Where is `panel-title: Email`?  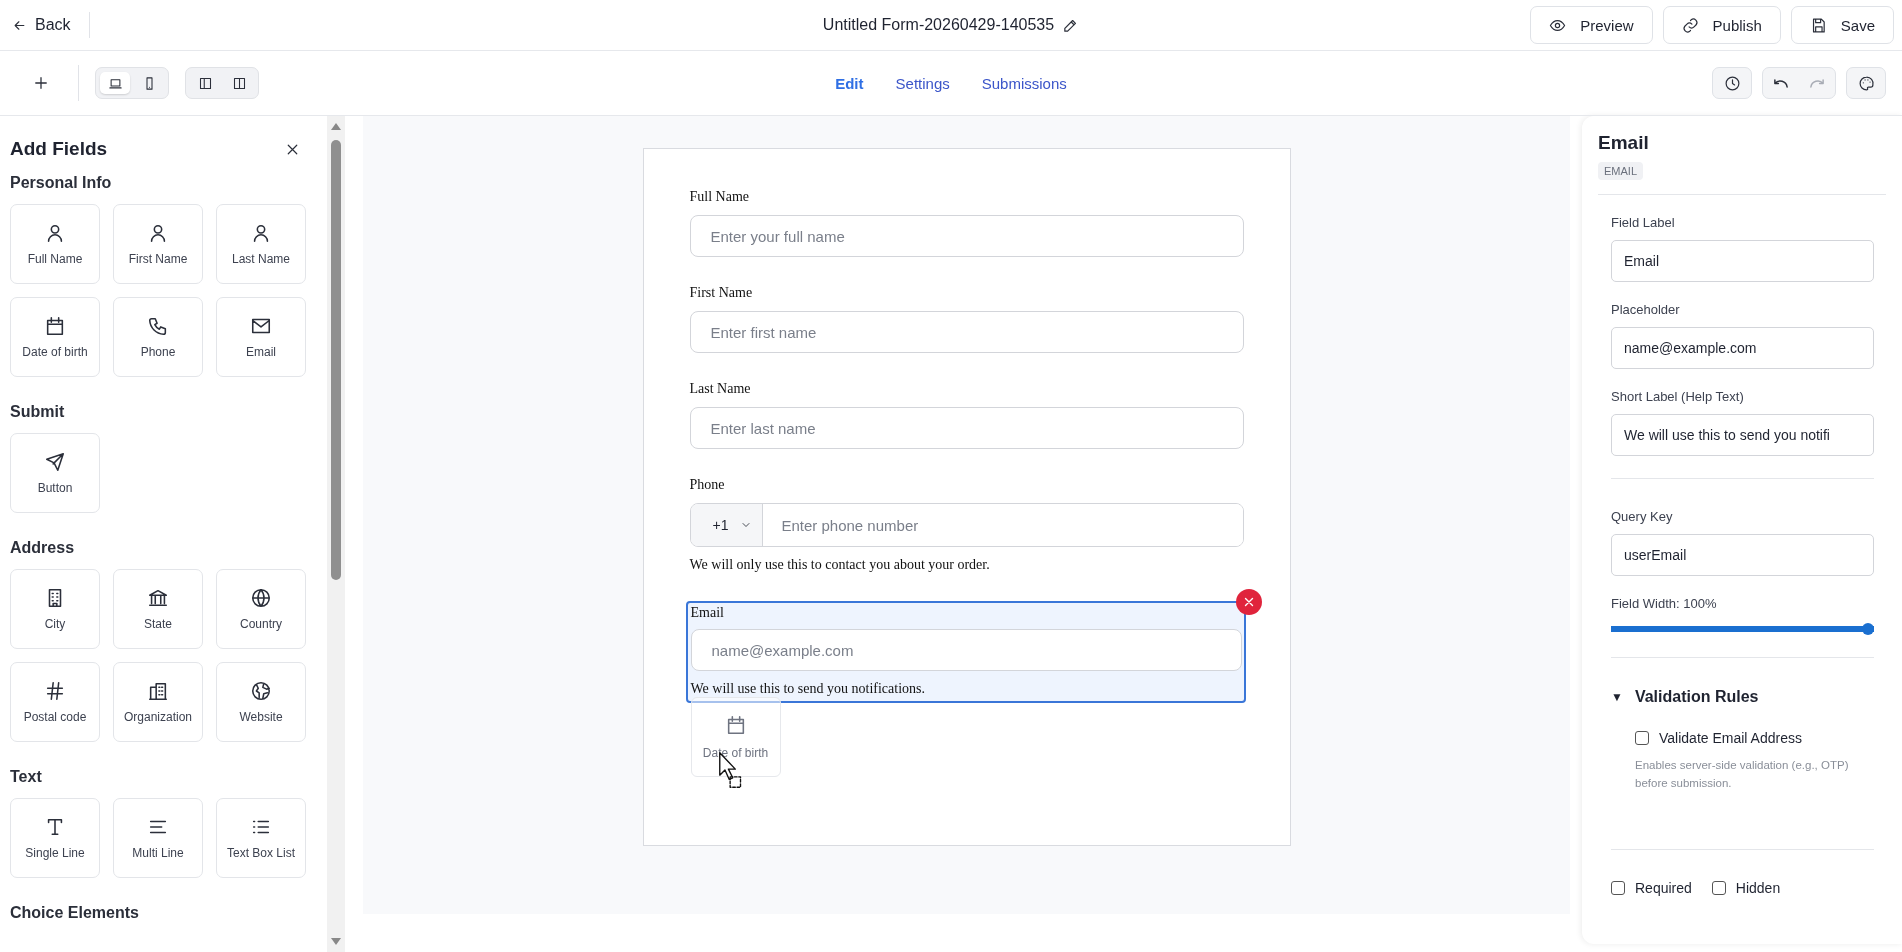 panel-title: Email is located at coordinates (1624, 143).